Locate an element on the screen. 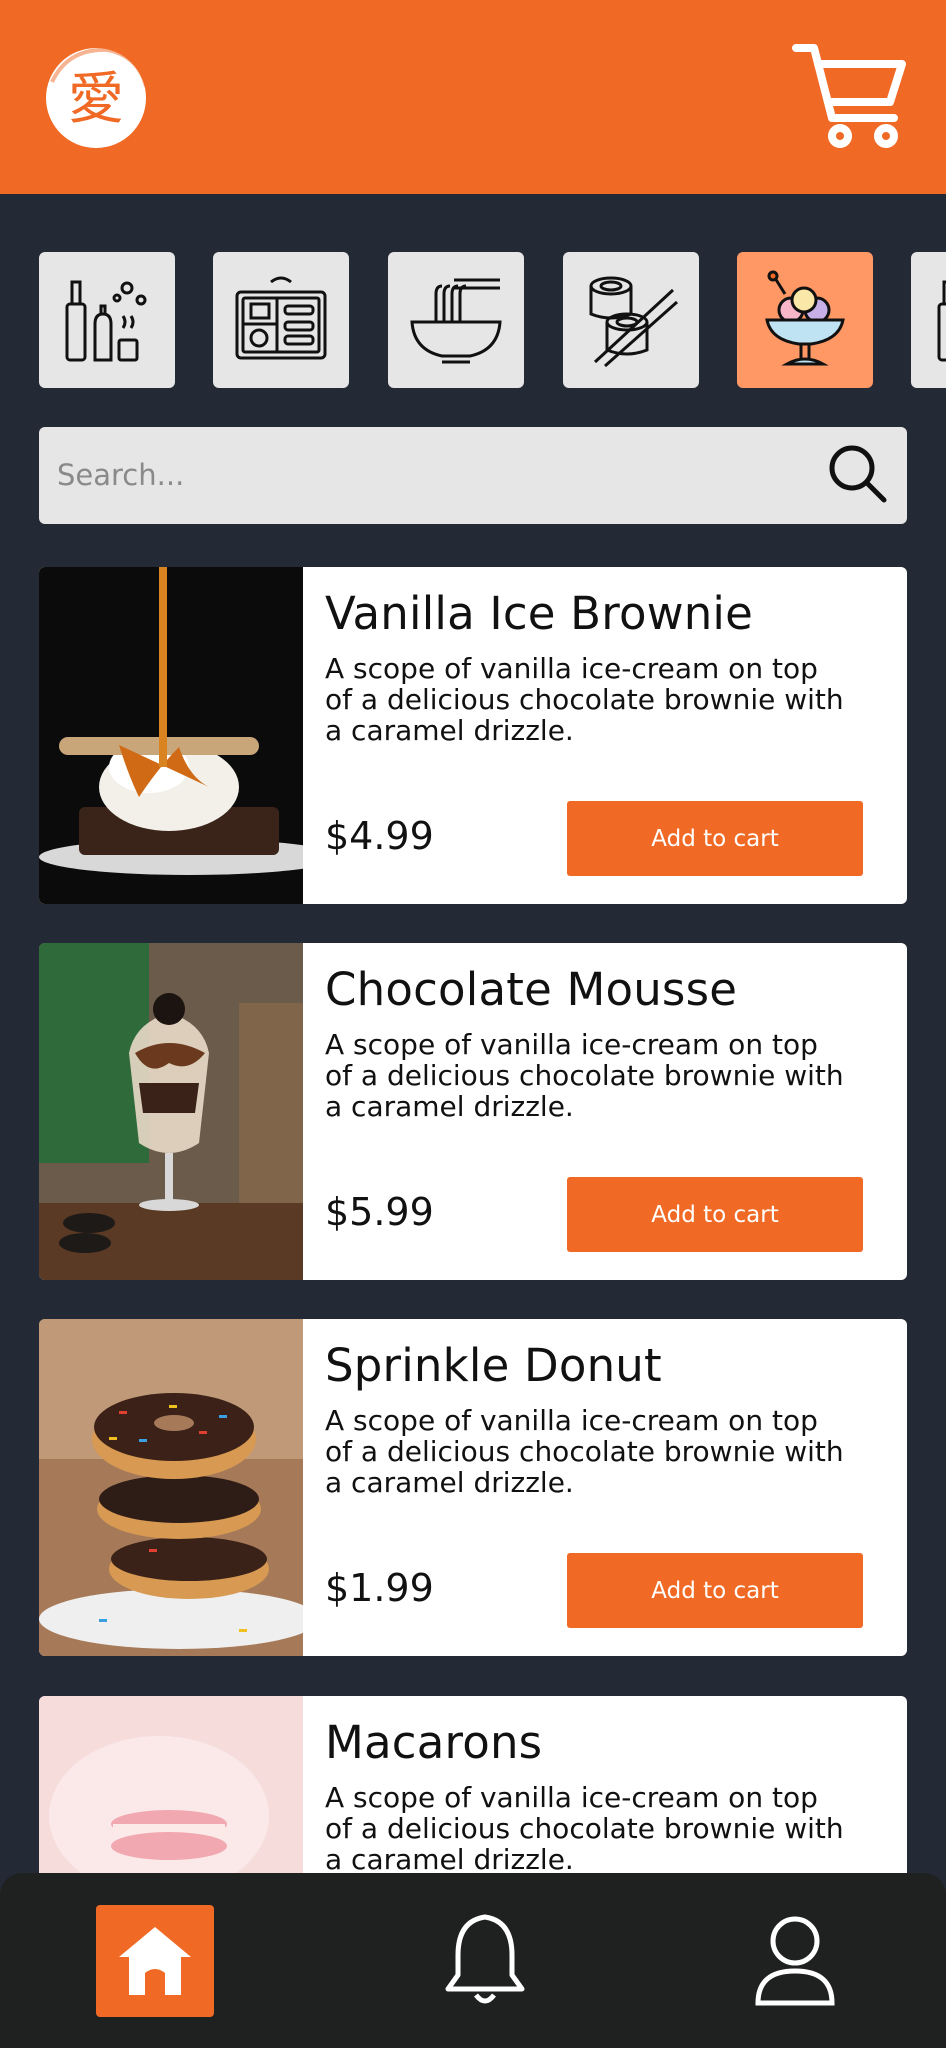 The height and width of the screenshot is (2048, 946). product-price: $4.99 is located at coordinates (379, 836).